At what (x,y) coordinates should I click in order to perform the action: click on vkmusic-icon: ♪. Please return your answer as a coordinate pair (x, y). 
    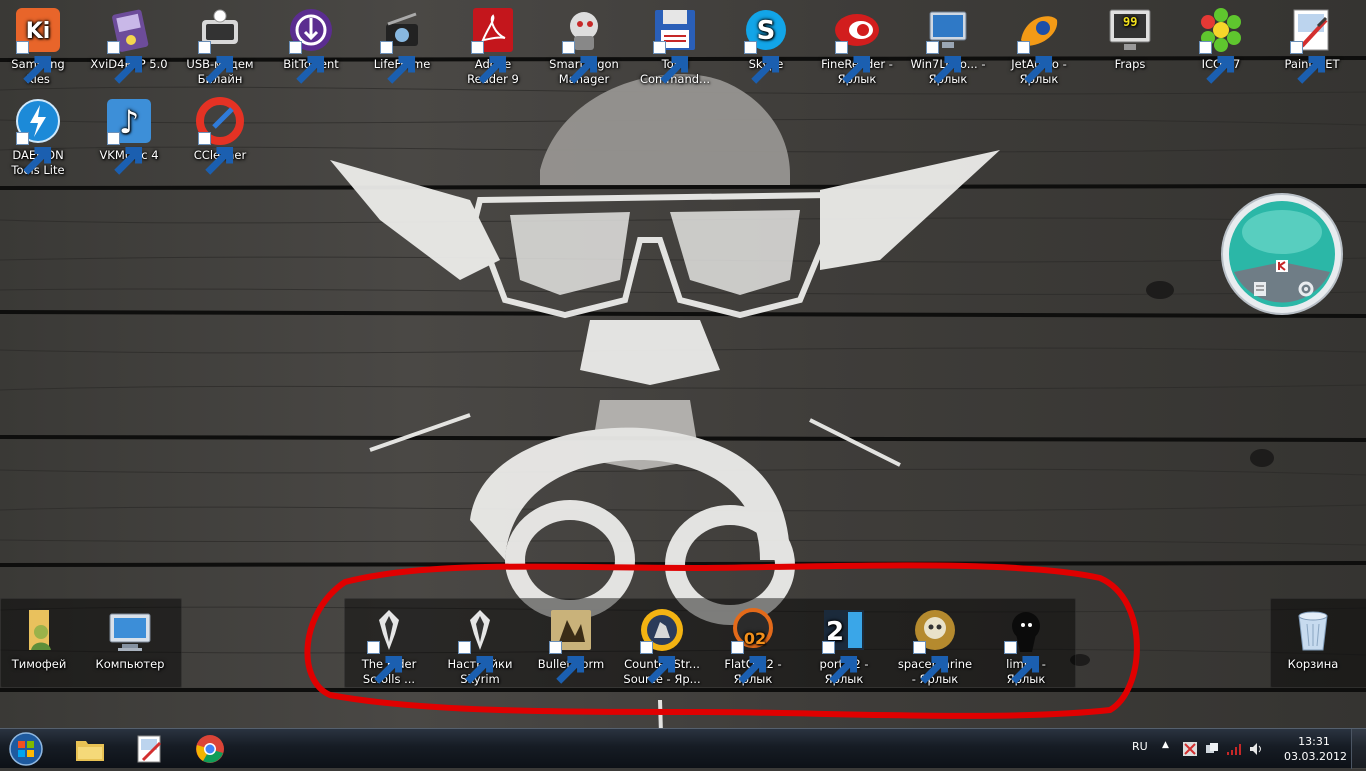
    Looking at the image, I should click on (129, 136).